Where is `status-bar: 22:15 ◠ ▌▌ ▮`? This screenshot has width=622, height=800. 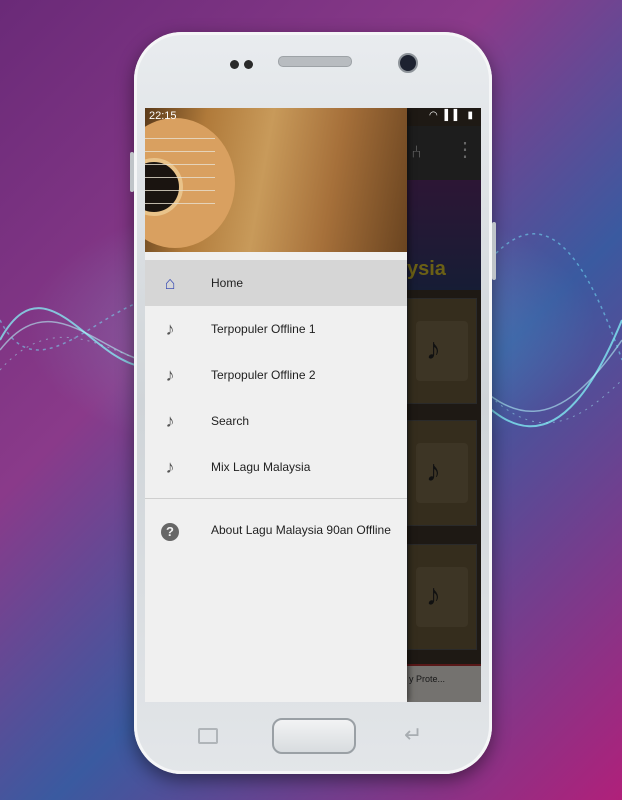 status-bar: 22:15 ◠ ▌▌ ▮ is located at coordinates (313, 117).